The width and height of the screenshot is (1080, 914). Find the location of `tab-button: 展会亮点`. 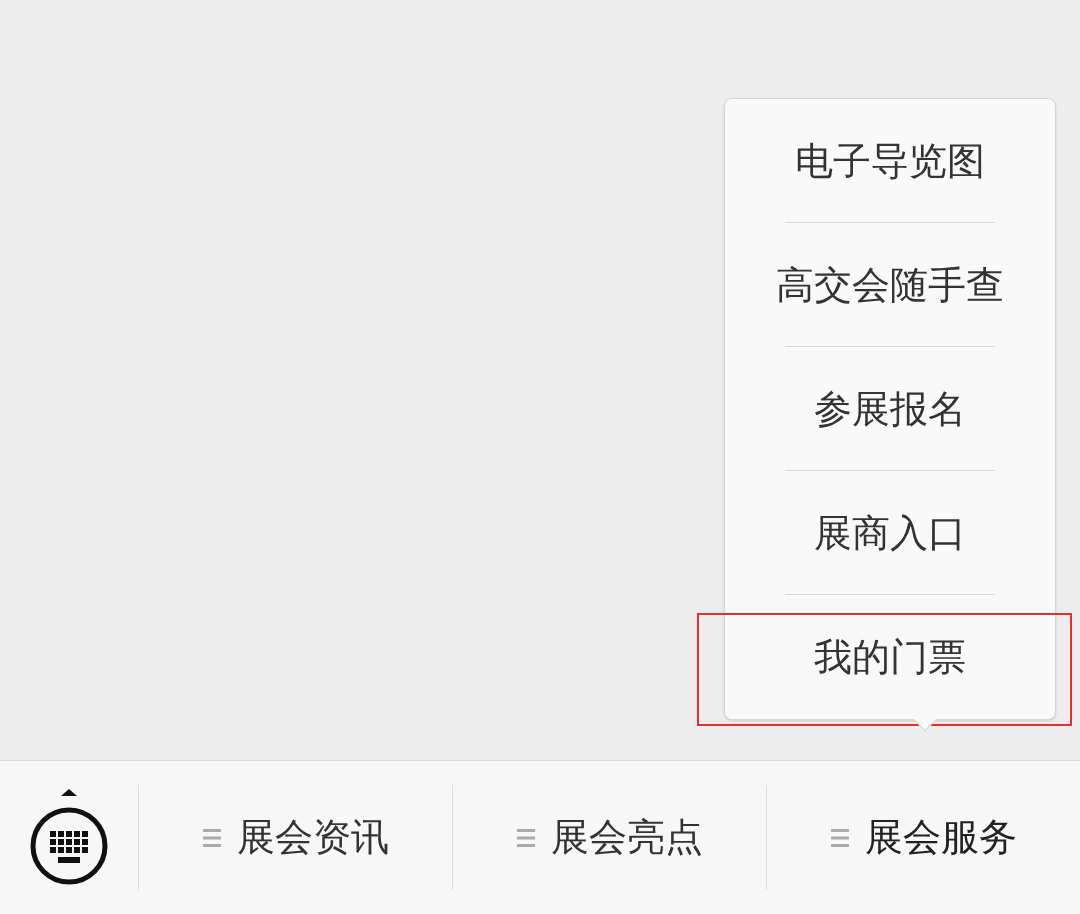

tab-button: 展会亮点 is located at coordinates (609, 837).